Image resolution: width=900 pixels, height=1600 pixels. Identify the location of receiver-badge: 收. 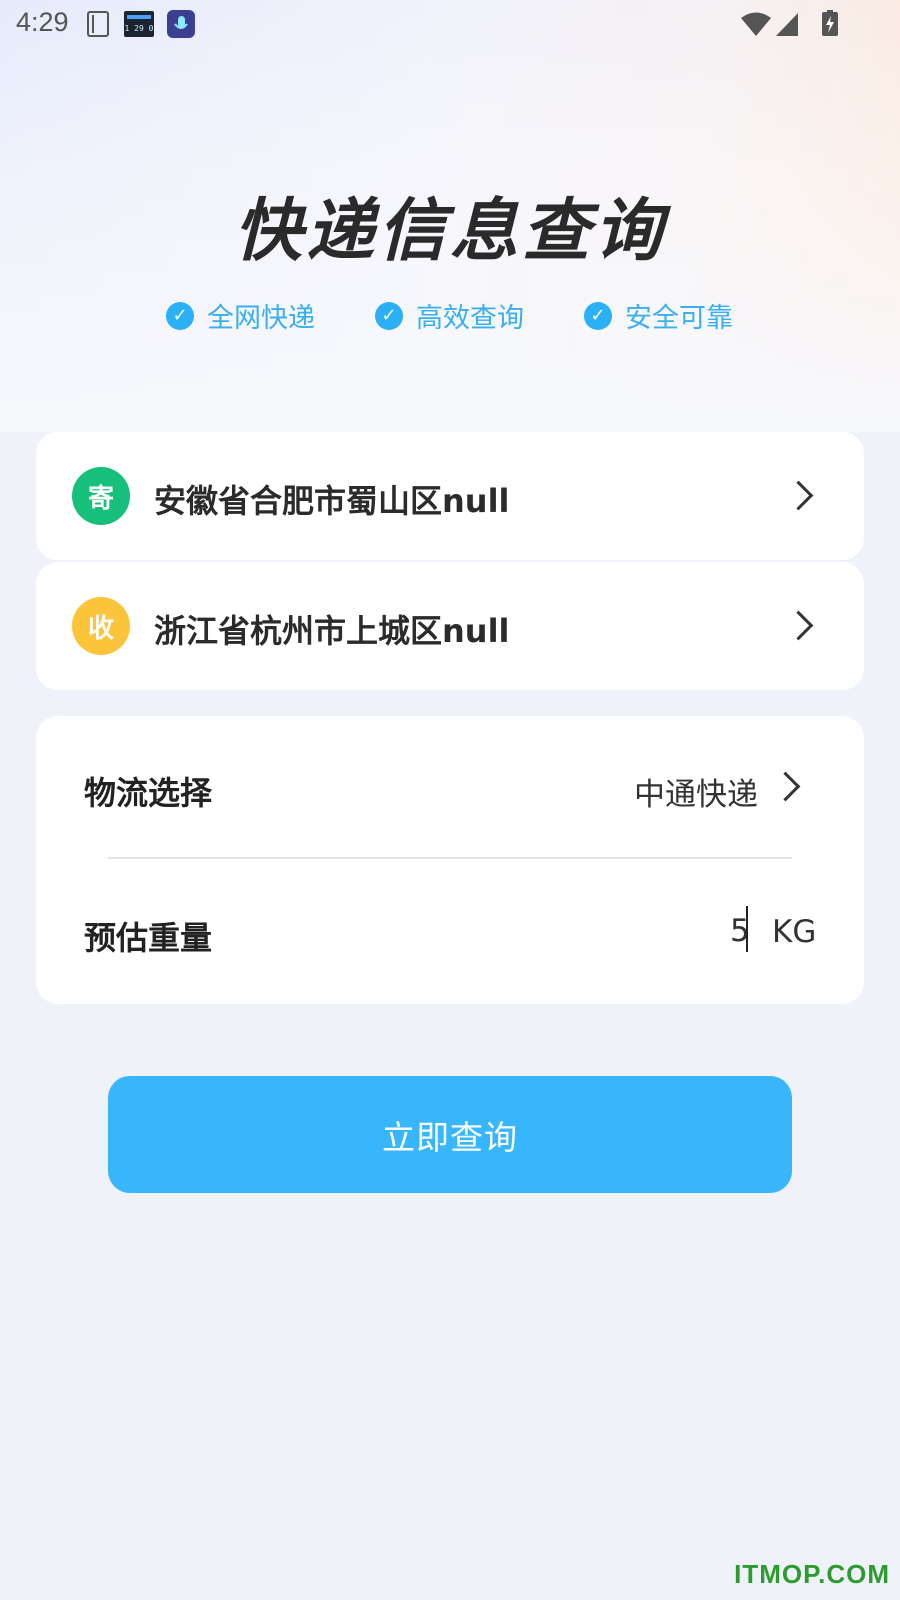
(101, 626).